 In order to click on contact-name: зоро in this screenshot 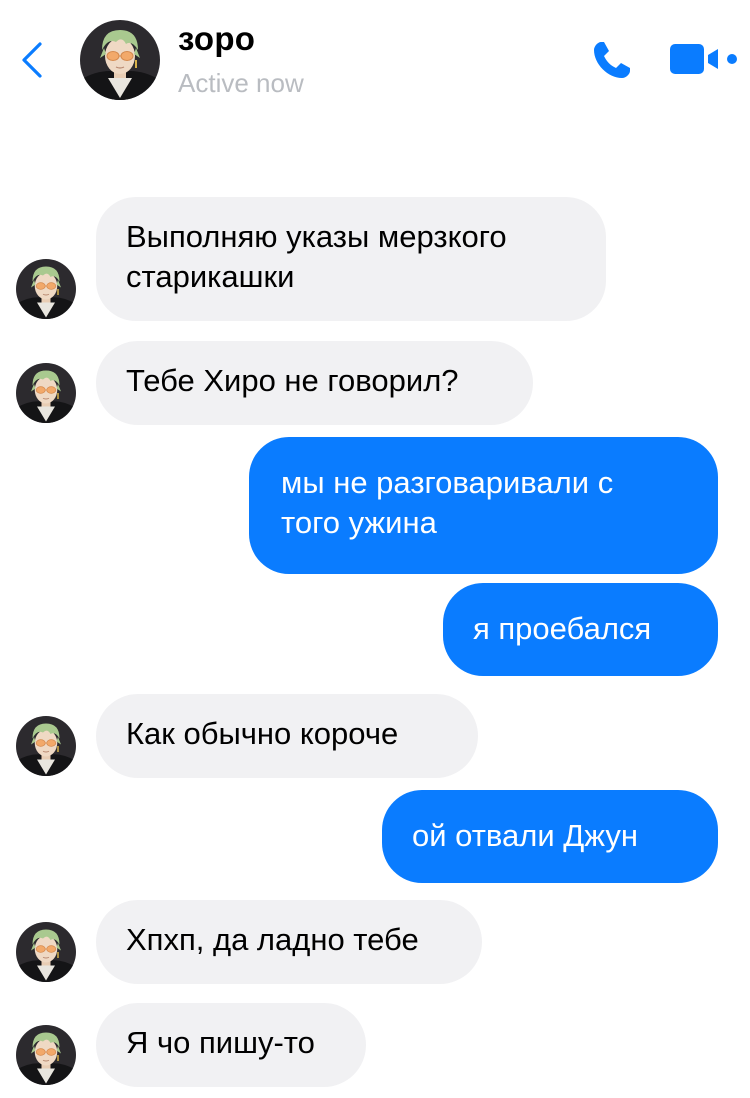, I will do `click(216, 39)`.